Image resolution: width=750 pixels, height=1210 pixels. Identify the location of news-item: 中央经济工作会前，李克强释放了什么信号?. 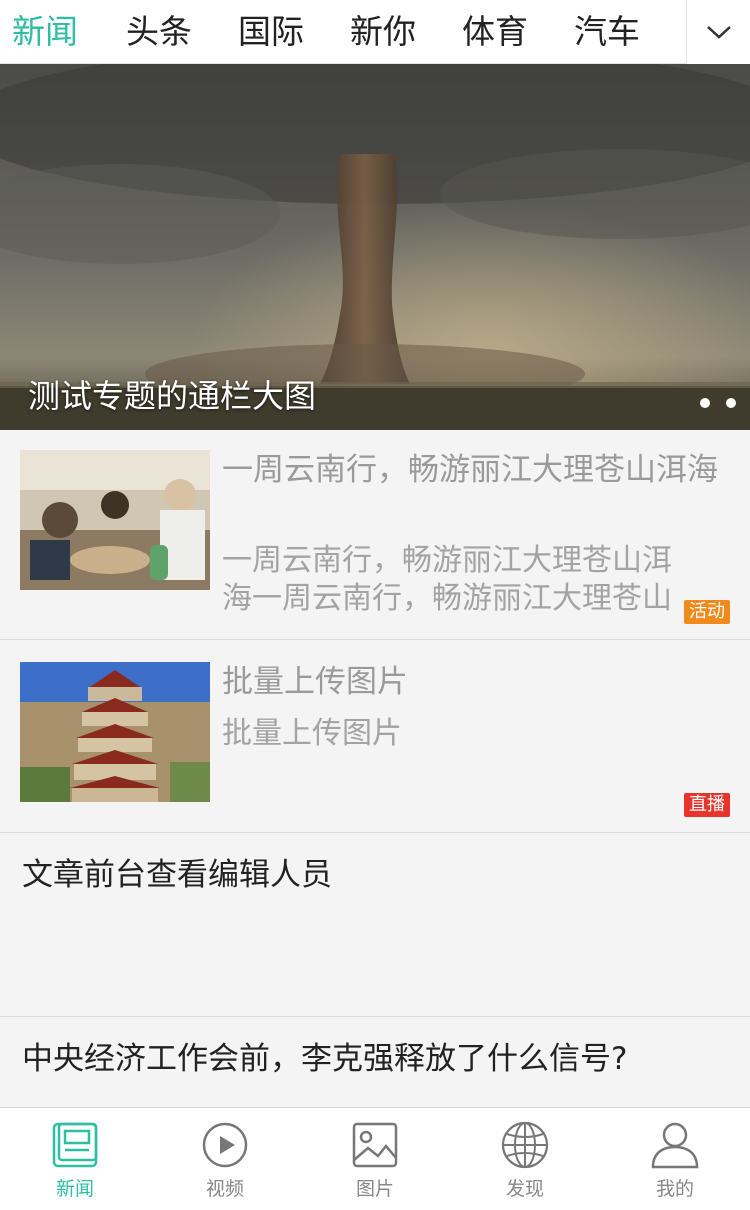
(375, 1062).